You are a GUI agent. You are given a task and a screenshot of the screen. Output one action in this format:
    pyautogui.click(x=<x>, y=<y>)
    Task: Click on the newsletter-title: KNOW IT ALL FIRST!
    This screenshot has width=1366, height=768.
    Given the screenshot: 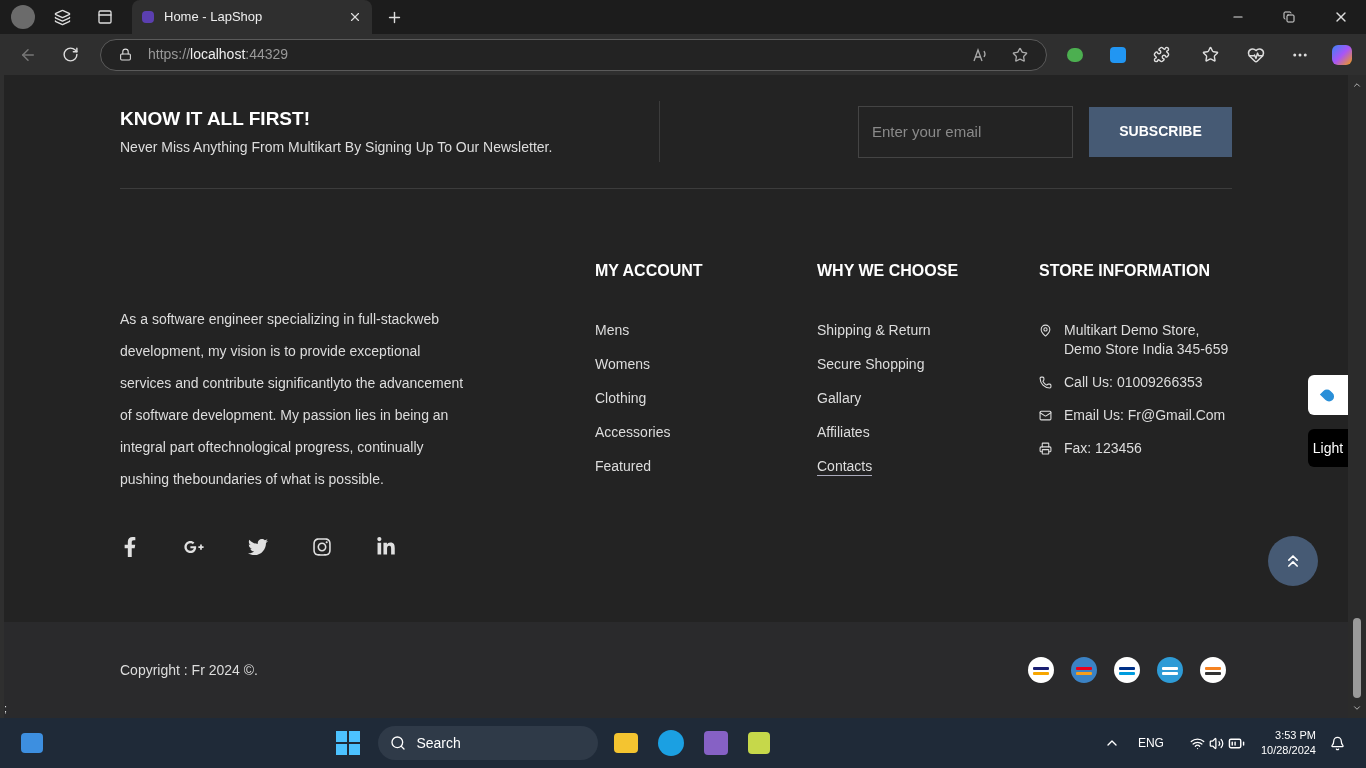 What is the action you would take?
    pyautogui.click(x=215, y=118)
    